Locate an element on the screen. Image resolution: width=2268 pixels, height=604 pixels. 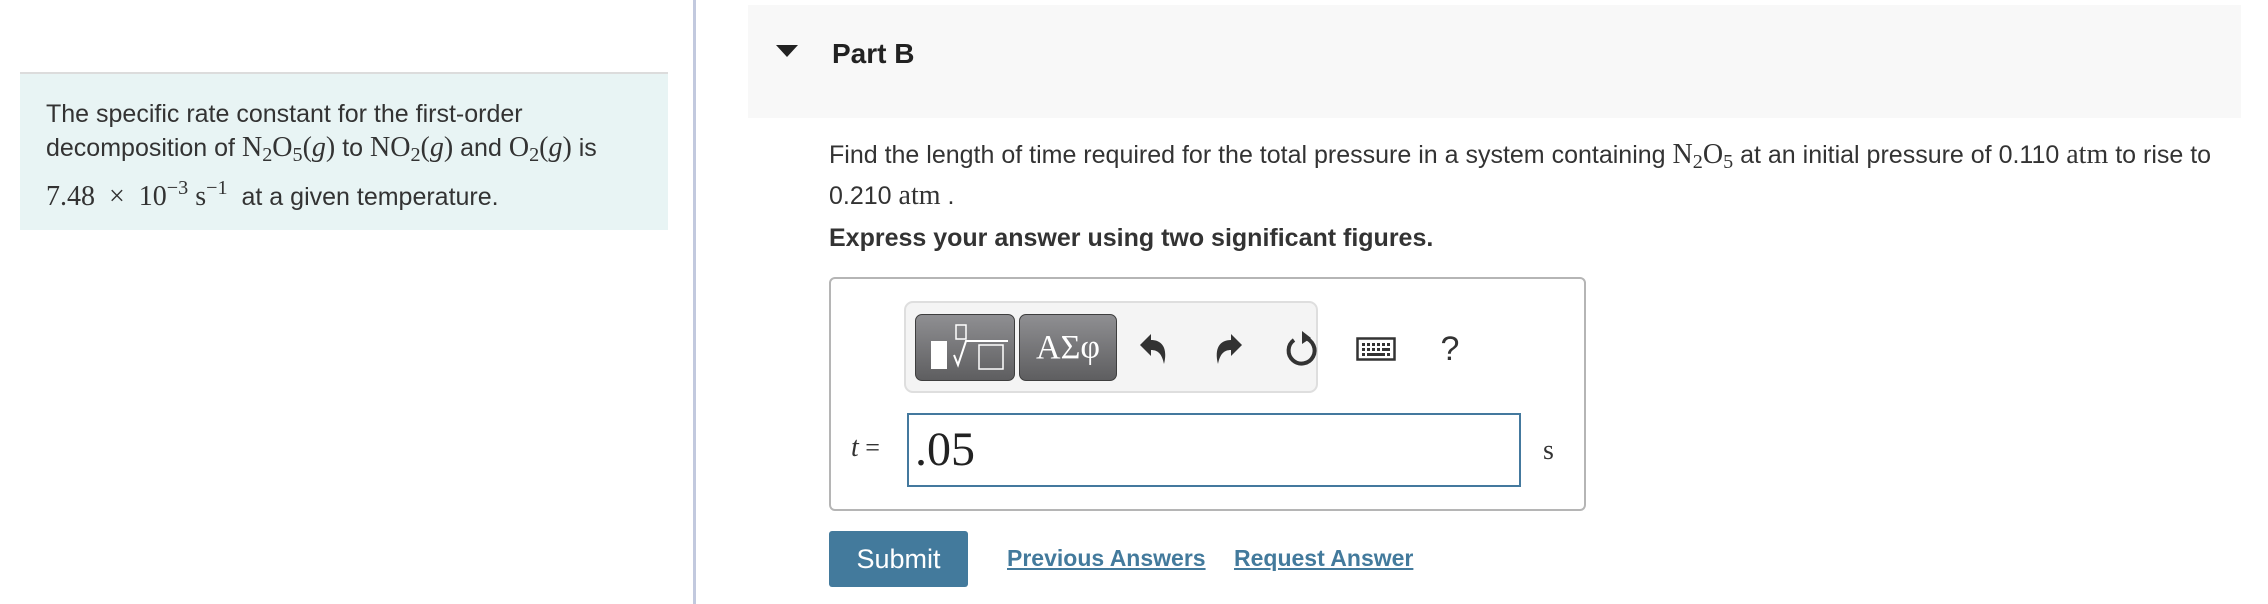
undo-icon is located at coordinates (1153, 349).